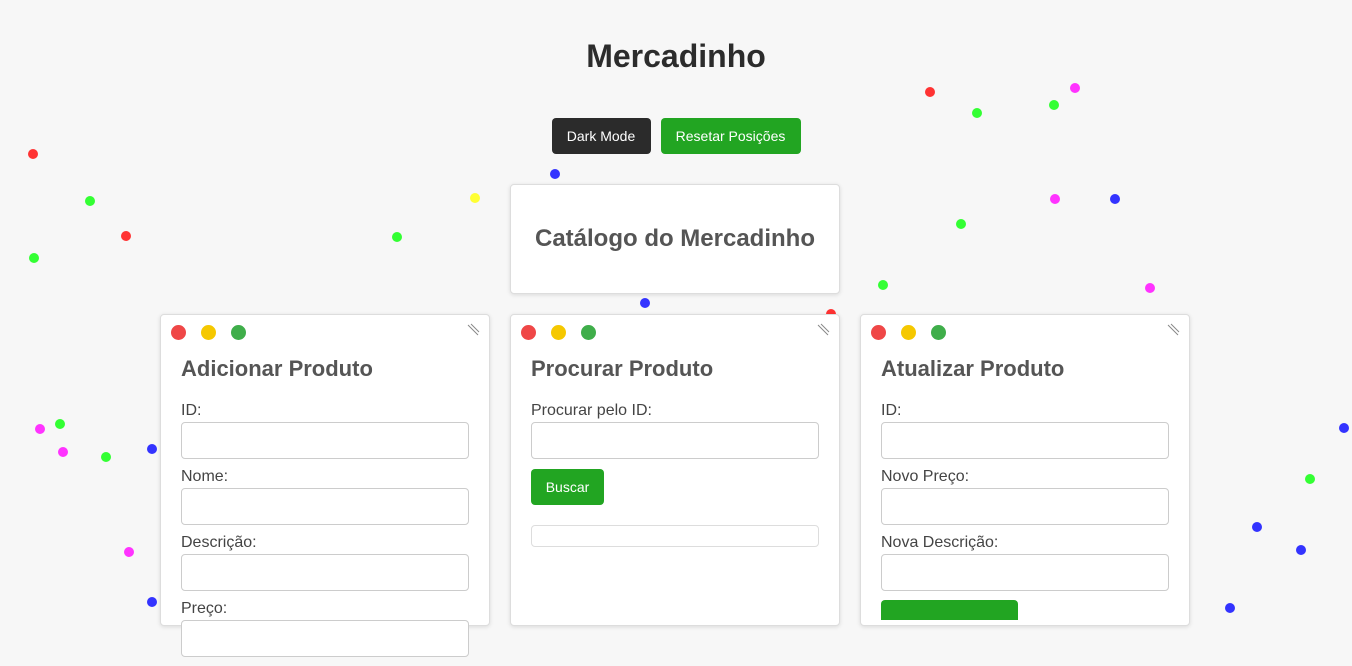 The image size is (1352, 666). I want to click on description-label: Descrição:, so click(219, 542).